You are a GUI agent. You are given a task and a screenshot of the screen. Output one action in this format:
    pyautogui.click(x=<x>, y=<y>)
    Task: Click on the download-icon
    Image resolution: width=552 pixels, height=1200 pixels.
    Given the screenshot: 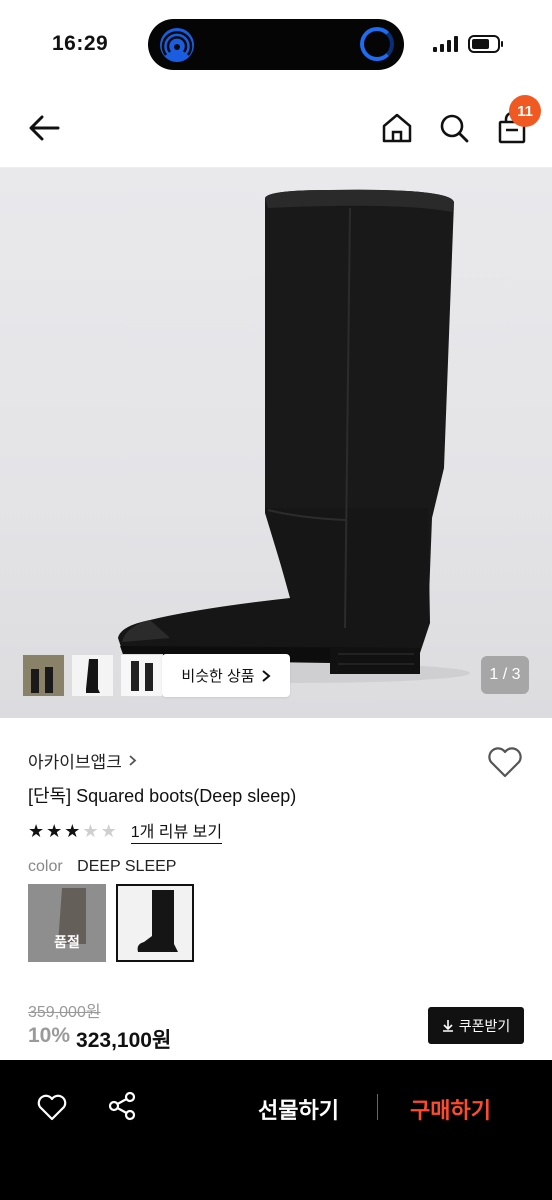 What is the action you would take?
    pyautogui.click(x=447, y=1026)
    